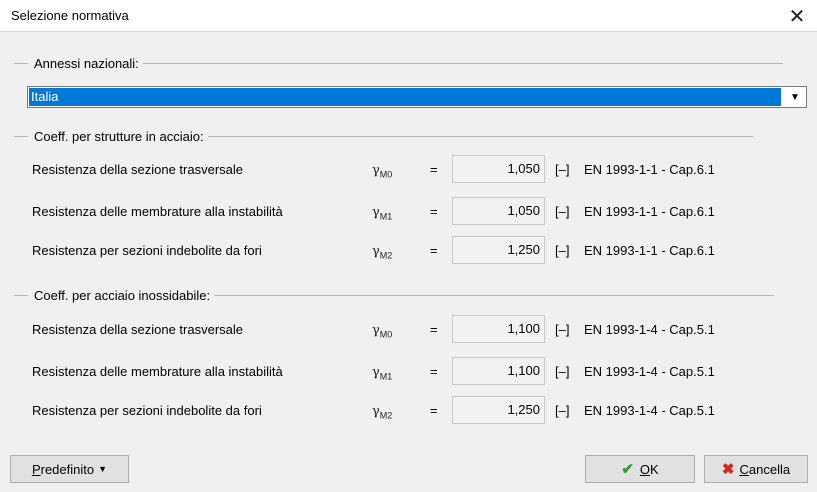  Describe the element at coordinates (86, 63) in the screenshot. I see `annex-legend-label: Annessi nazionali:` at that location.